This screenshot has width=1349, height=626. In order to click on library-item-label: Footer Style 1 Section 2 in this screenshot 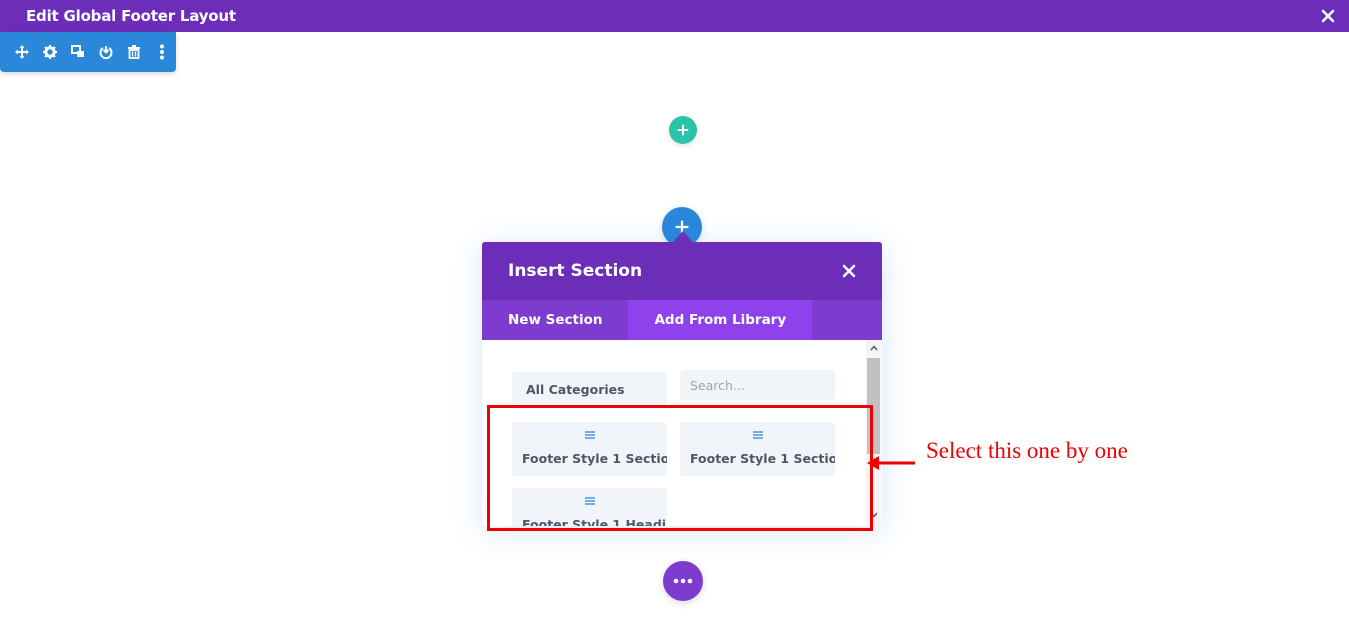, I will do `click(594, 458)`.